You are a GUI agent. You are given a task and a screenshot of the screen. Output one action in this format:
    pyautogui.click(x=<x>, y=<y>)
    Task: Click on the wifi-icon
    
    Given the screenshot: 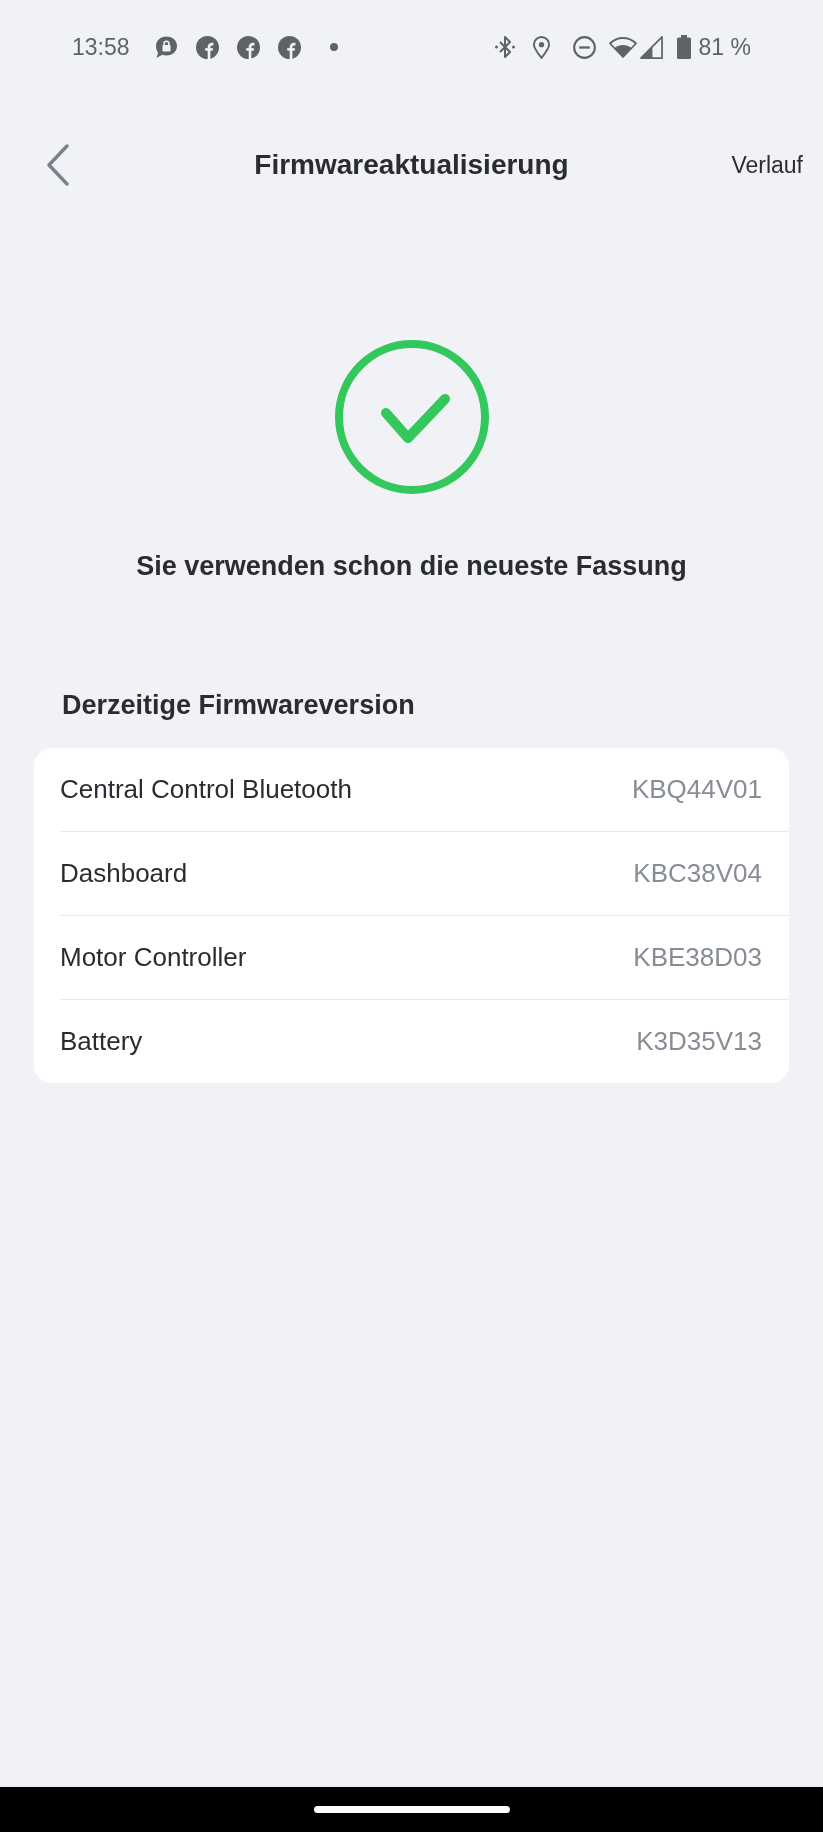 What is the action you would take?
    pyautogui.click(x=622, y=47)
    